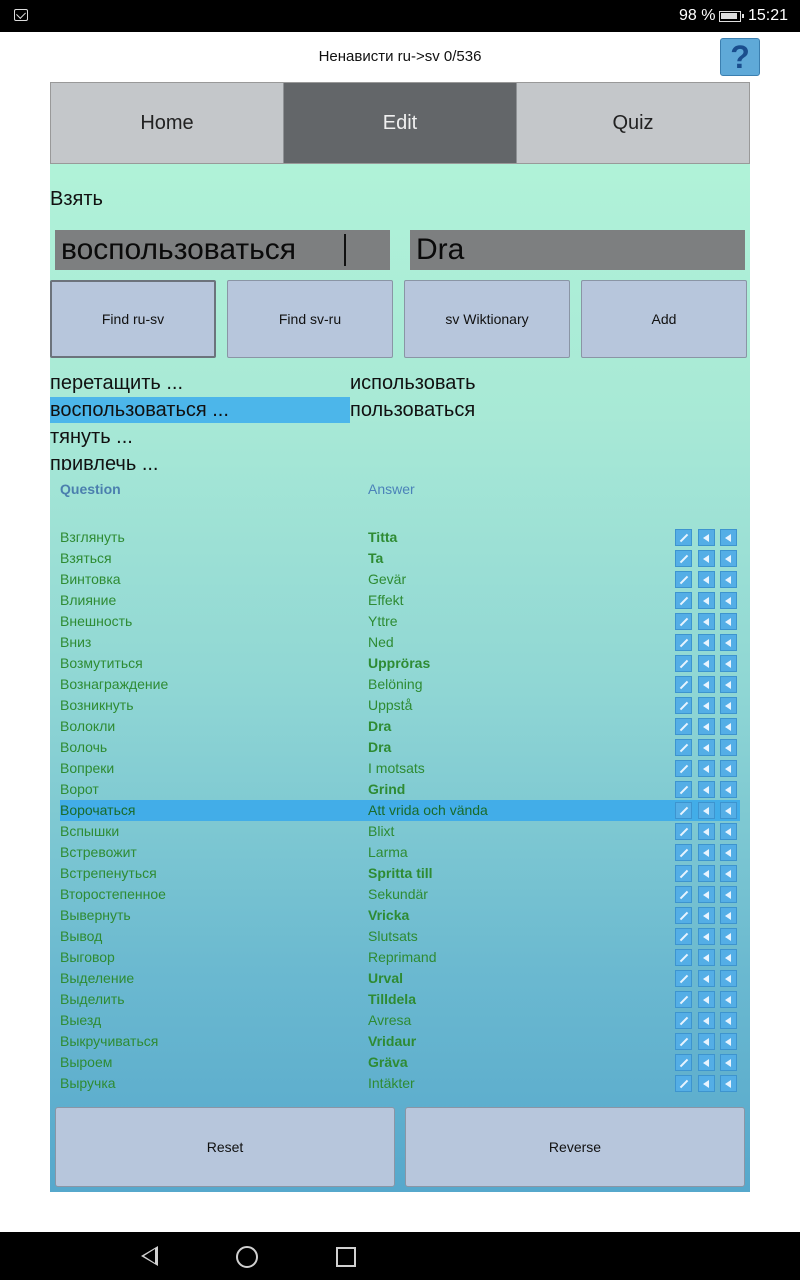  What do you see at coordinates (413, 383) in the screenshot?
I see `suggestion-item: использовать` at bounding box center [413, 383].